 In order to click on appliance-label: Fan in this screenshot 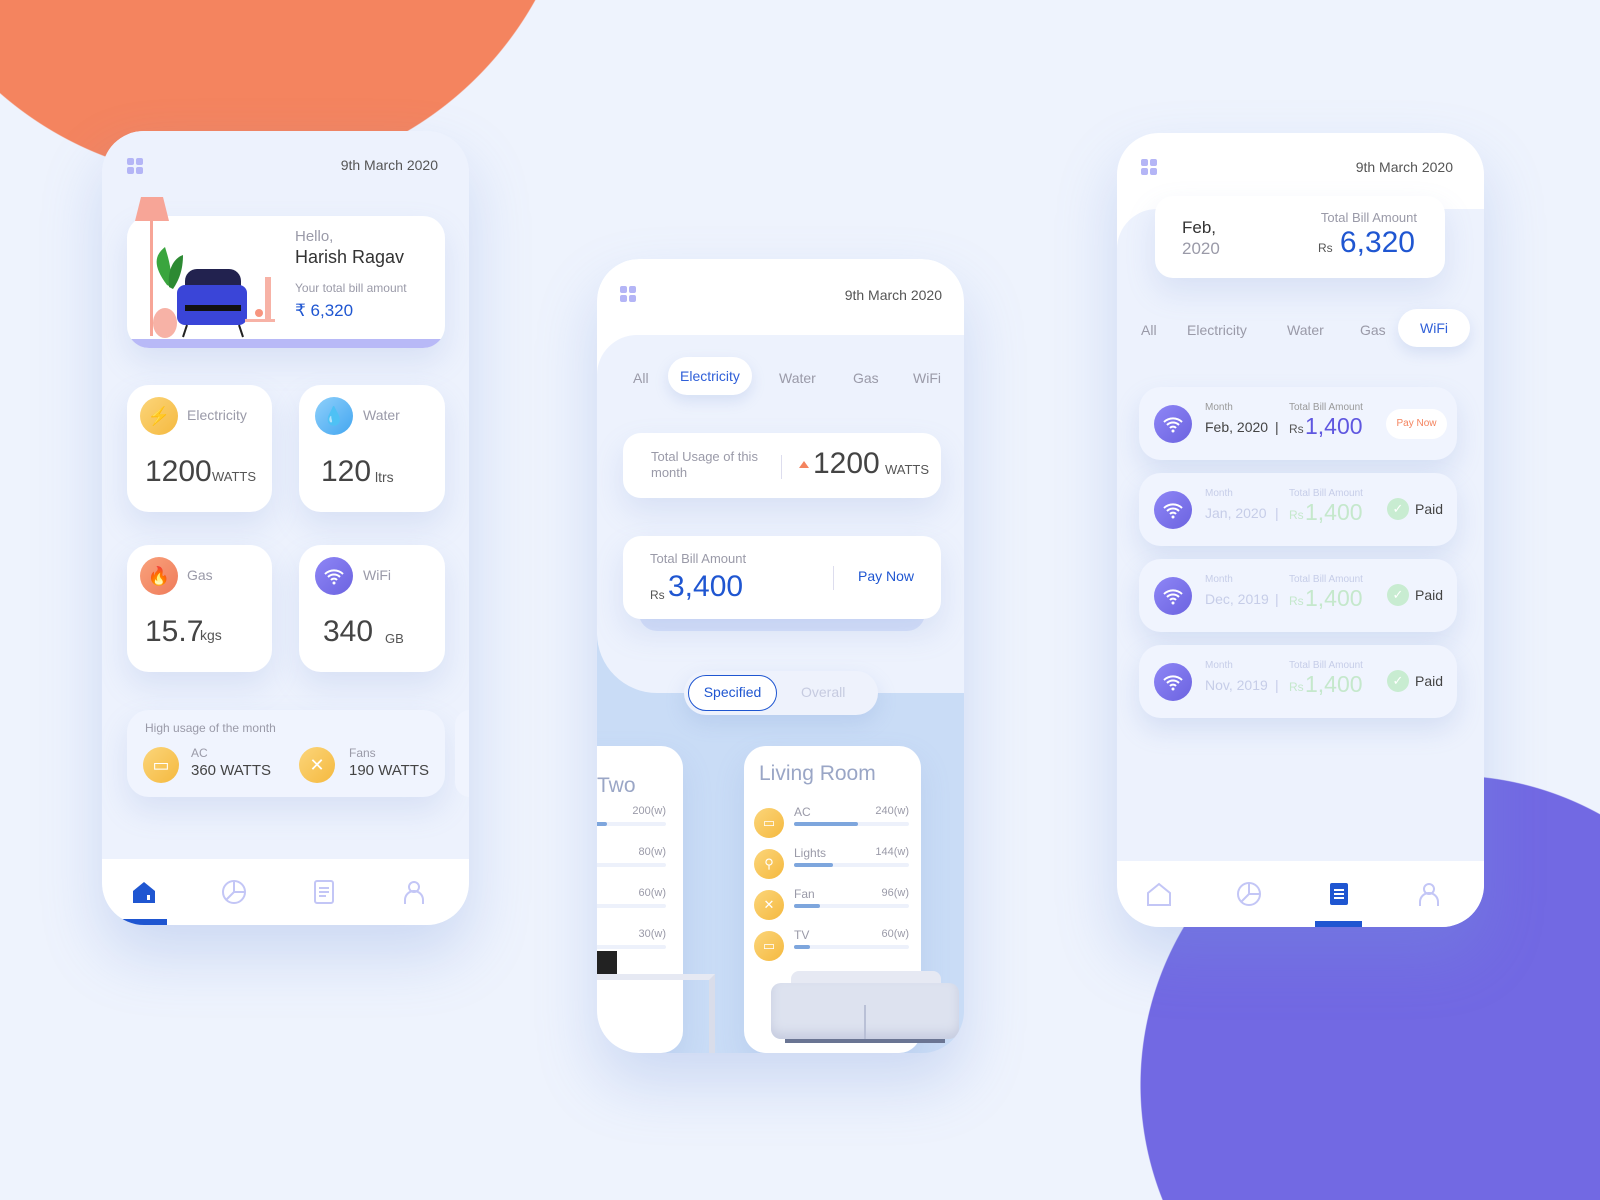, I will do `click(804, 894)`.